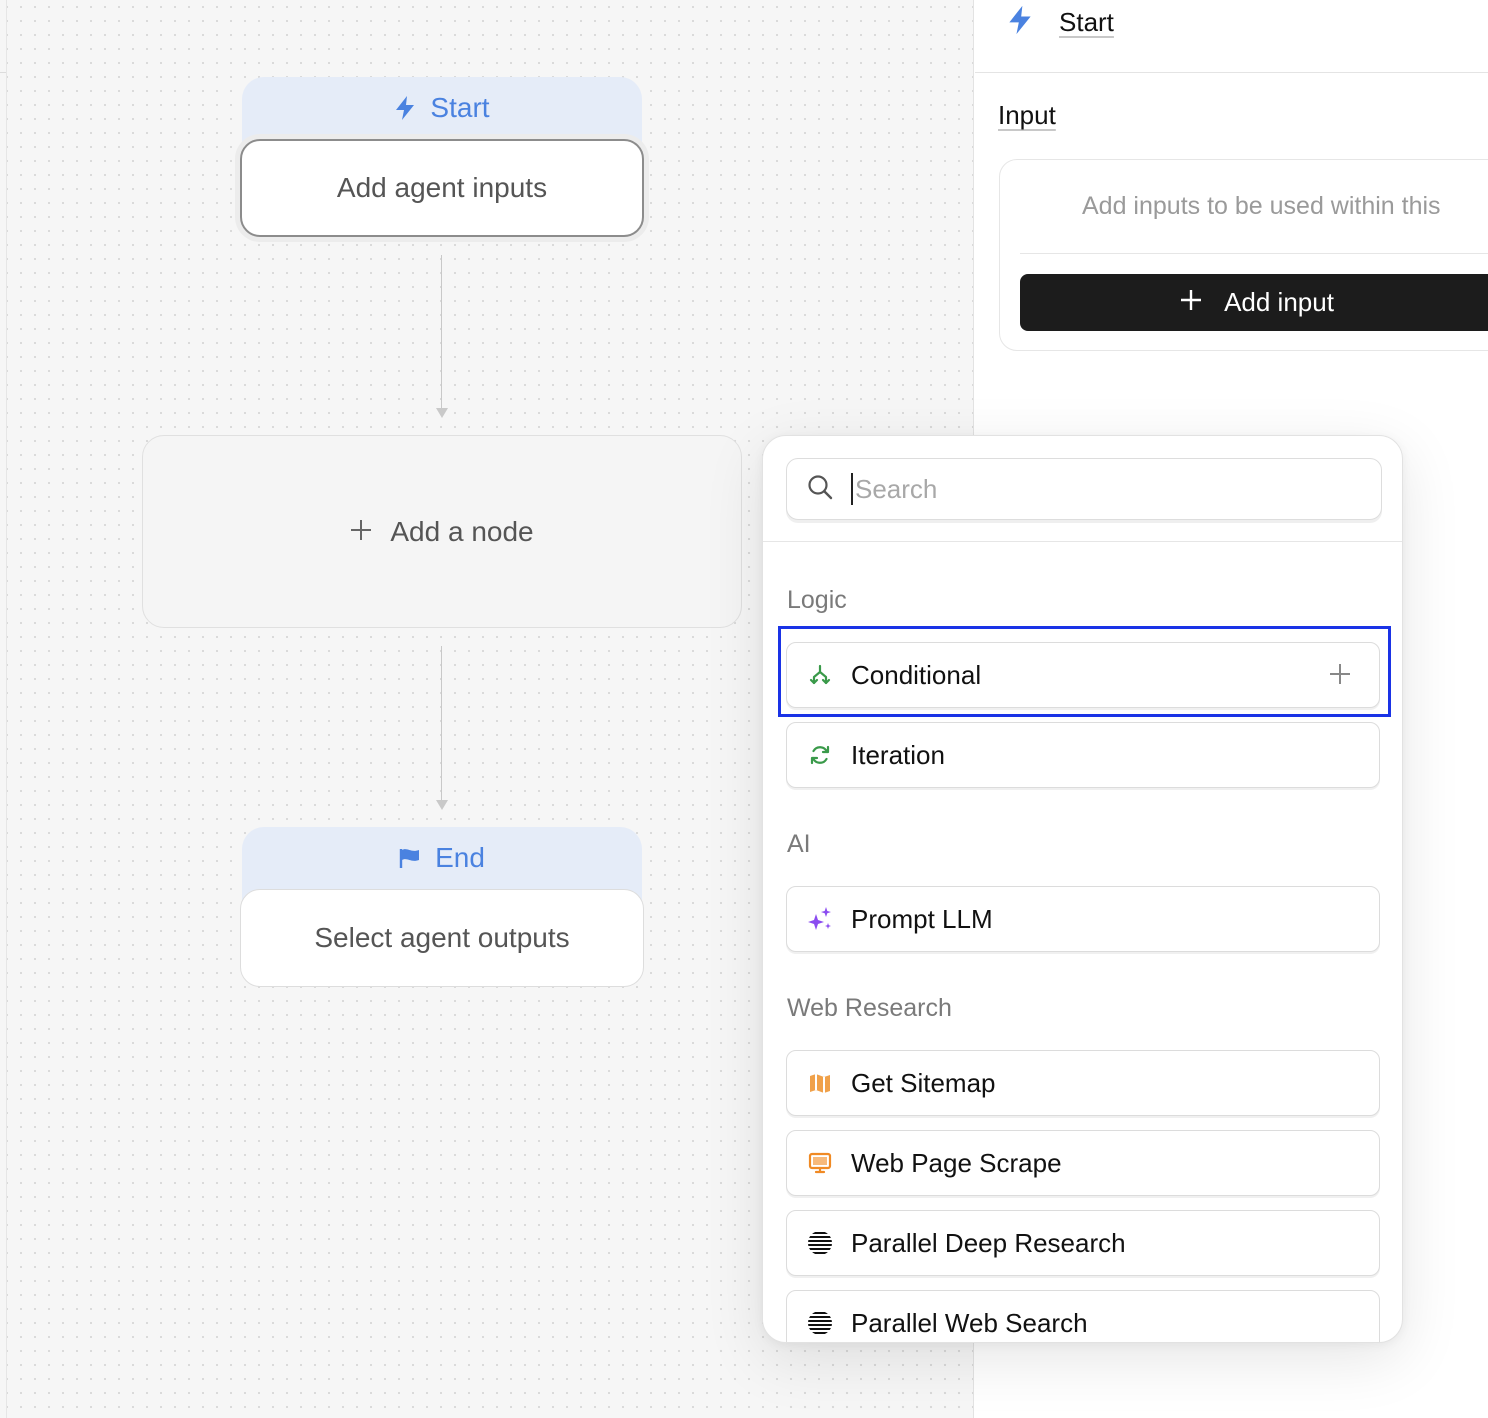 The image size is (1488, 1418). I want to click on end-node-header: End, so click(442, 858).